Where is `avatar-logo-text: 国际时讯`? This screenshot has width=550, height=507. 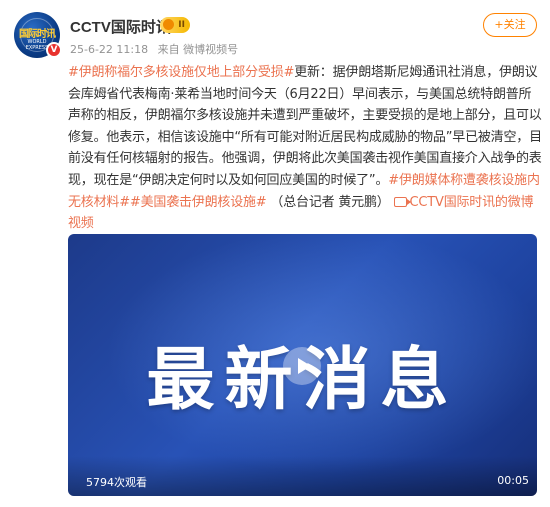
avatar-logo-text: 国际时讯 is located at coordinates (37, 34).